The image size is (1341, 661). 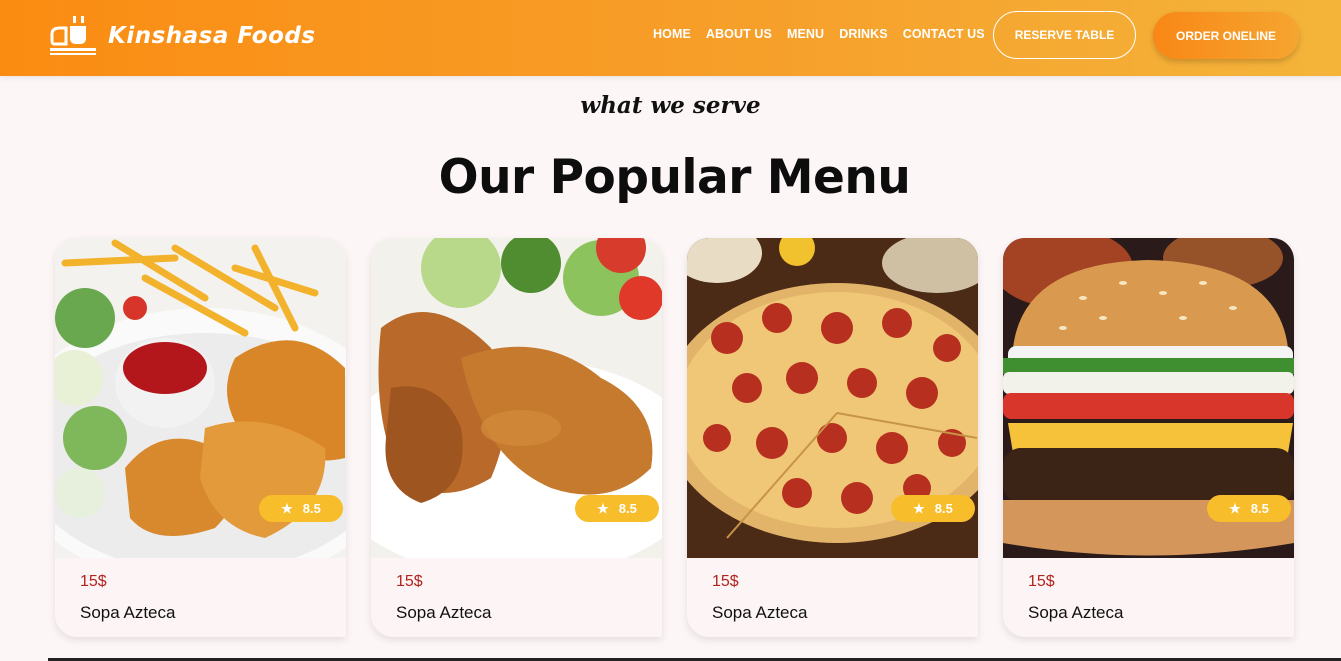 What do you see at coordinates (805, 34) in the screenshot?
I see `nav-menu: MENU` at bounding box center [805, 34].